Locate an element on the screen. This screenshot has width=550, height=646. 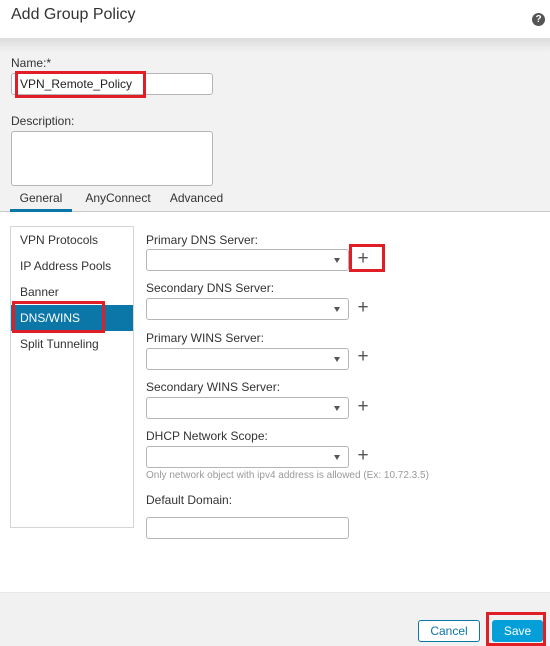
add-primary-wins-icon: + is located at coordinates (363, 356).